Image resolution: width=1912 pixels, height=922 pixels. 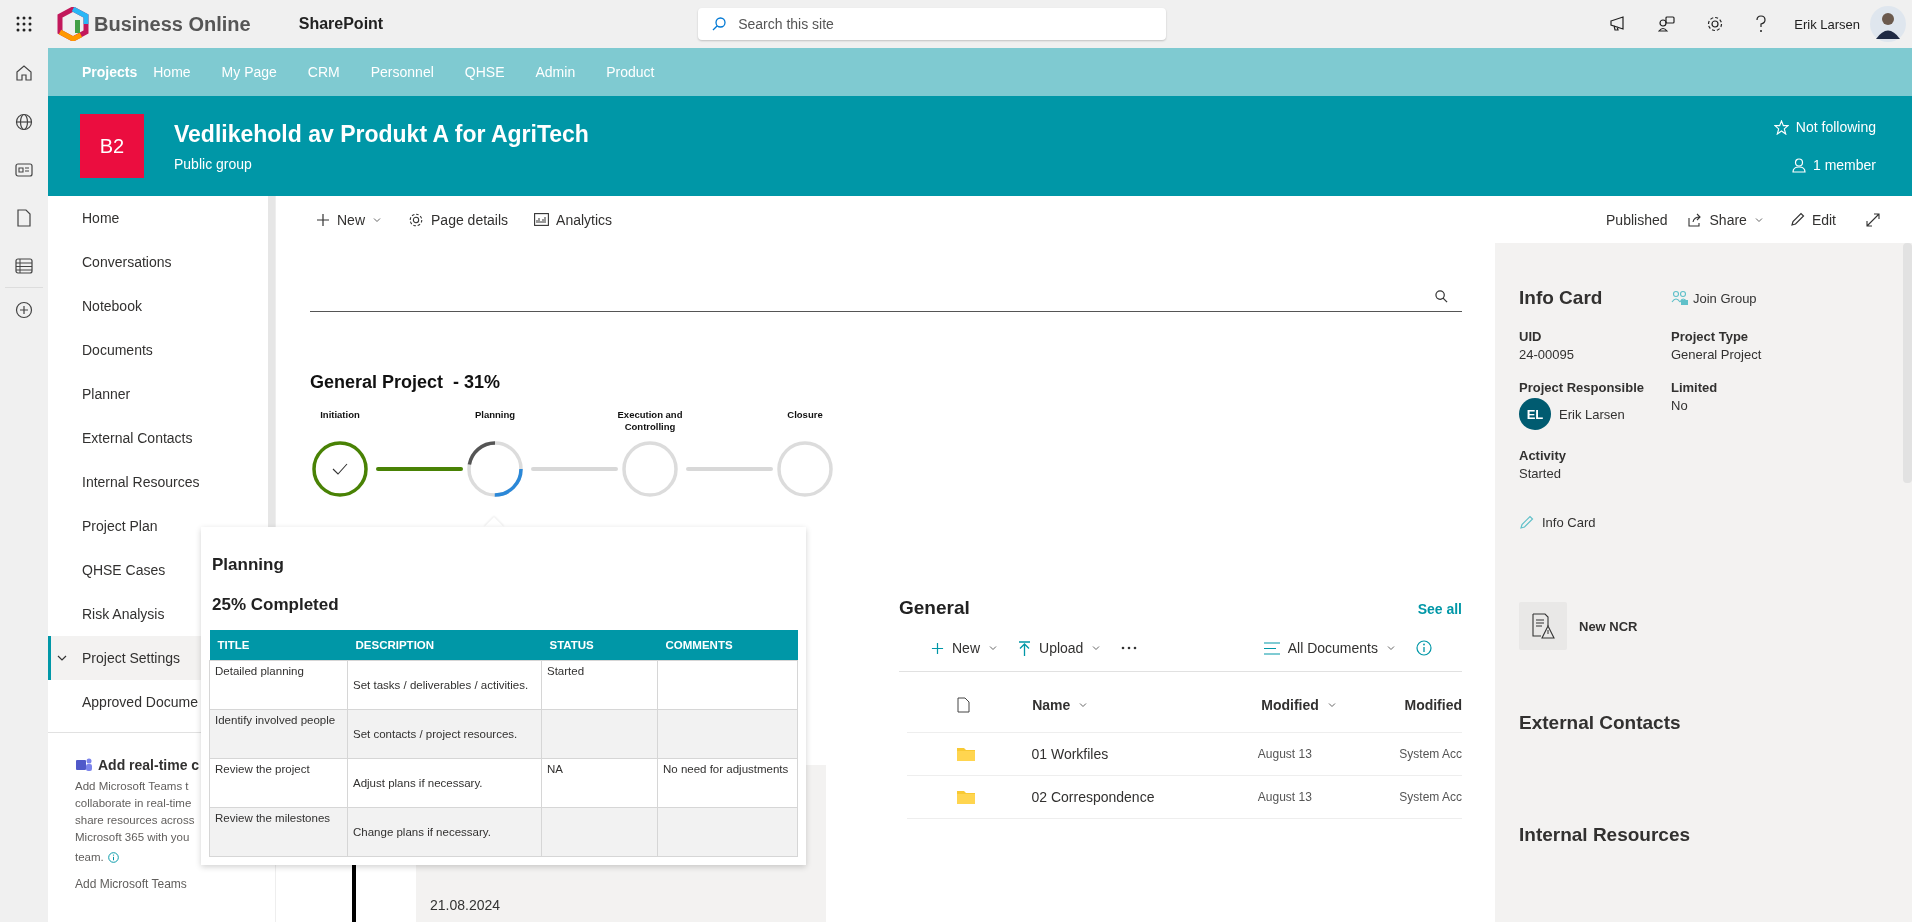 I want to click on teams-icon, so click(x=84, y=765).